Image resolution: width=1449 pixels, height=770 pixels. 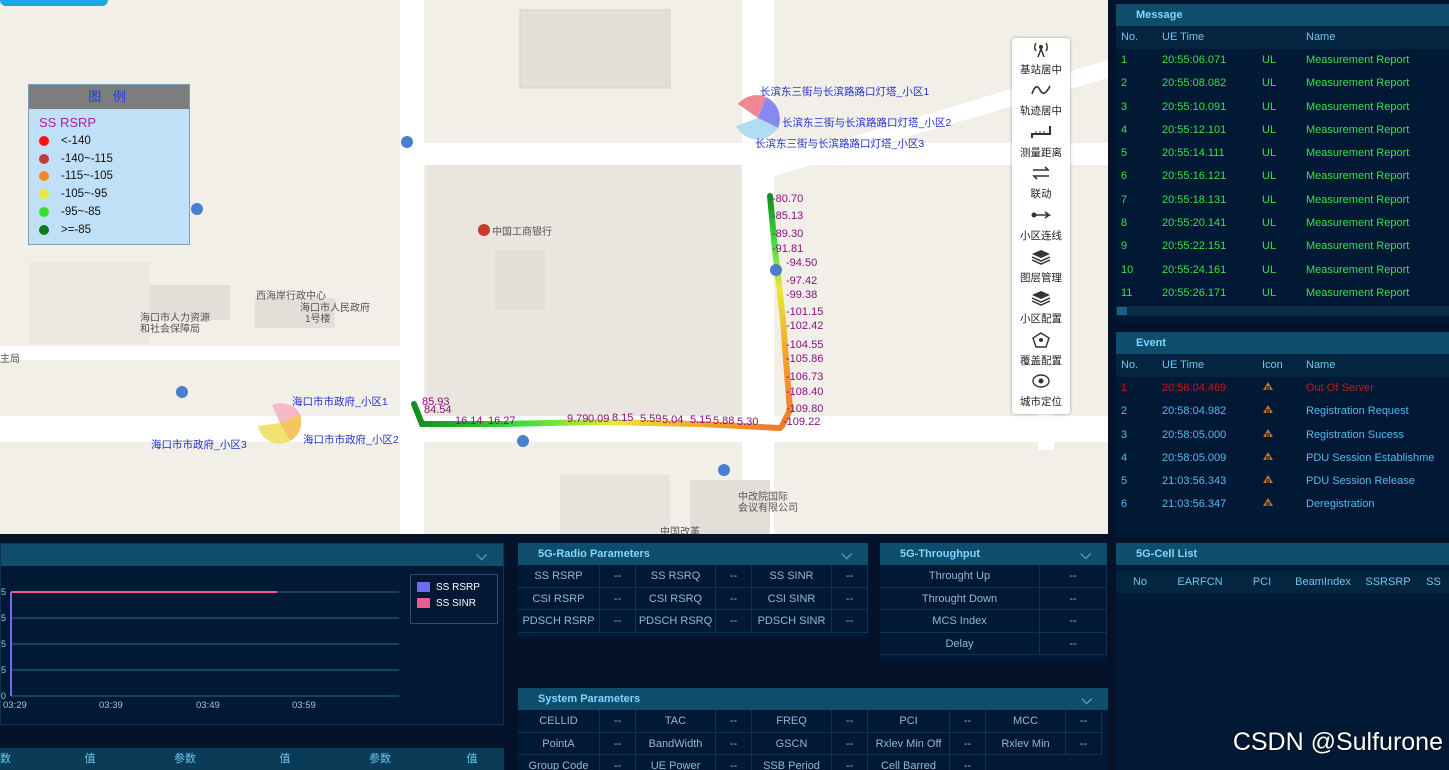 I want to click on toolbar-button-locate: 城市定位, so click(x=1041, y=392).